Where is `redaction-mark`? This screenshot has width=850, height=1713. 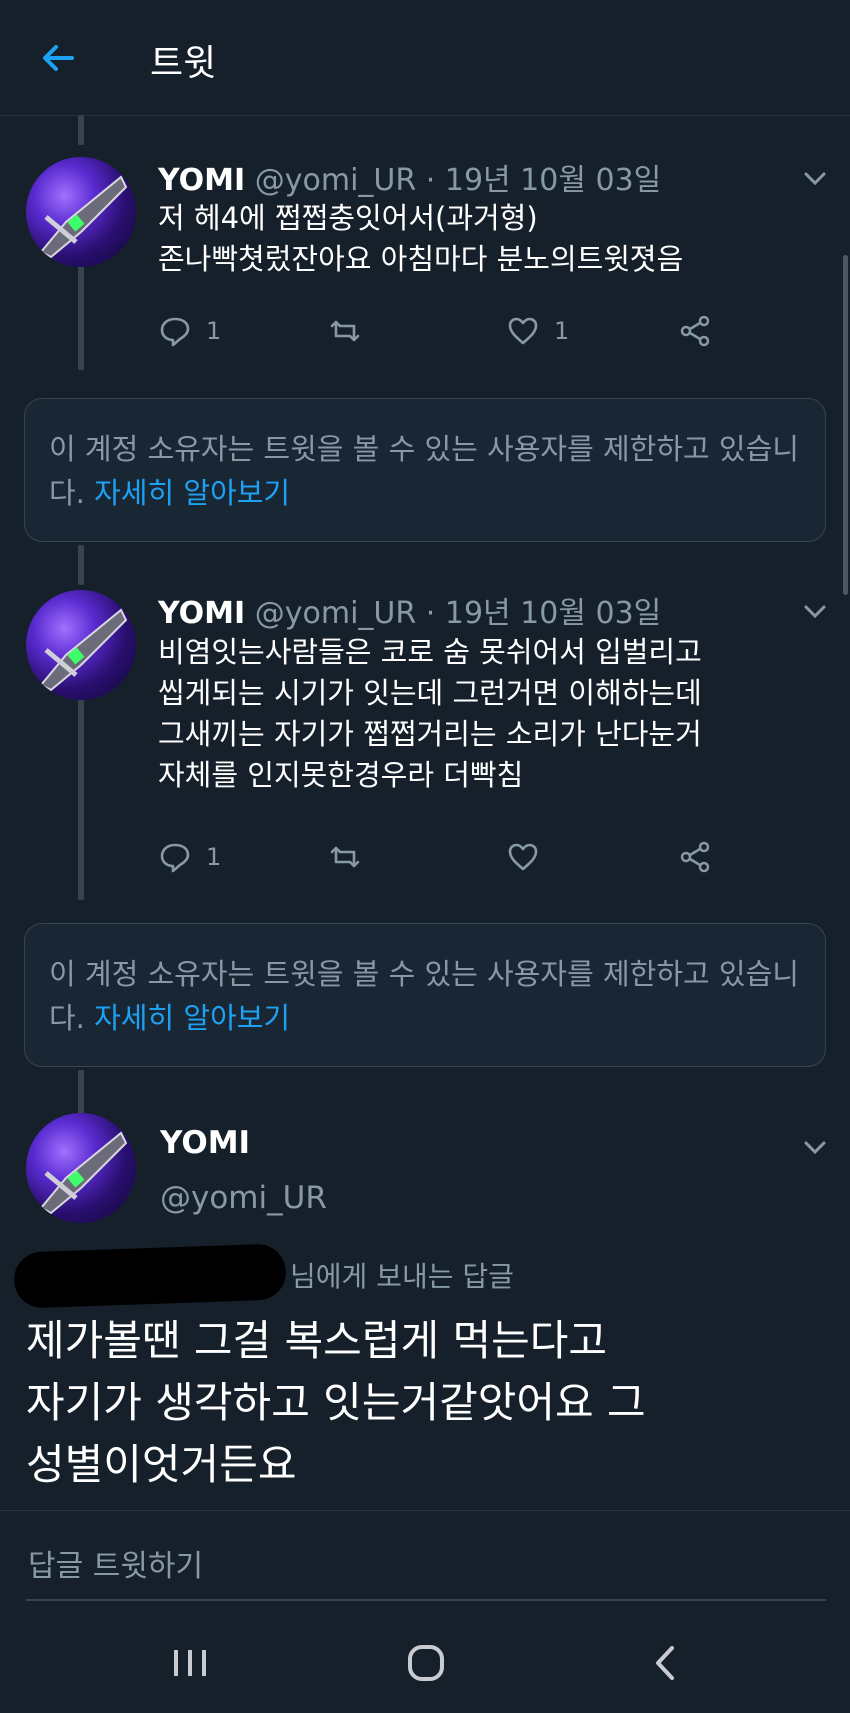
redaction-mark is located at coordinates (150, 1276).